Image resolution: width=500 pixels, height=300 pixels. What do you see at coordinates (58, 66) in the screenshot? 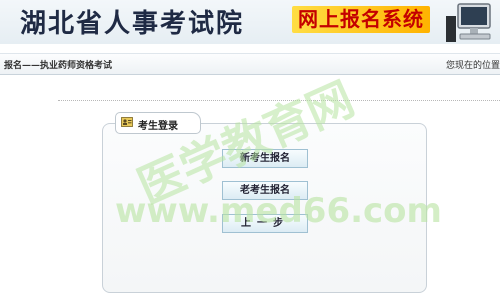
I see `breadcrumb: 报名——执业药师资格考试` at bounding box center [58, 66].